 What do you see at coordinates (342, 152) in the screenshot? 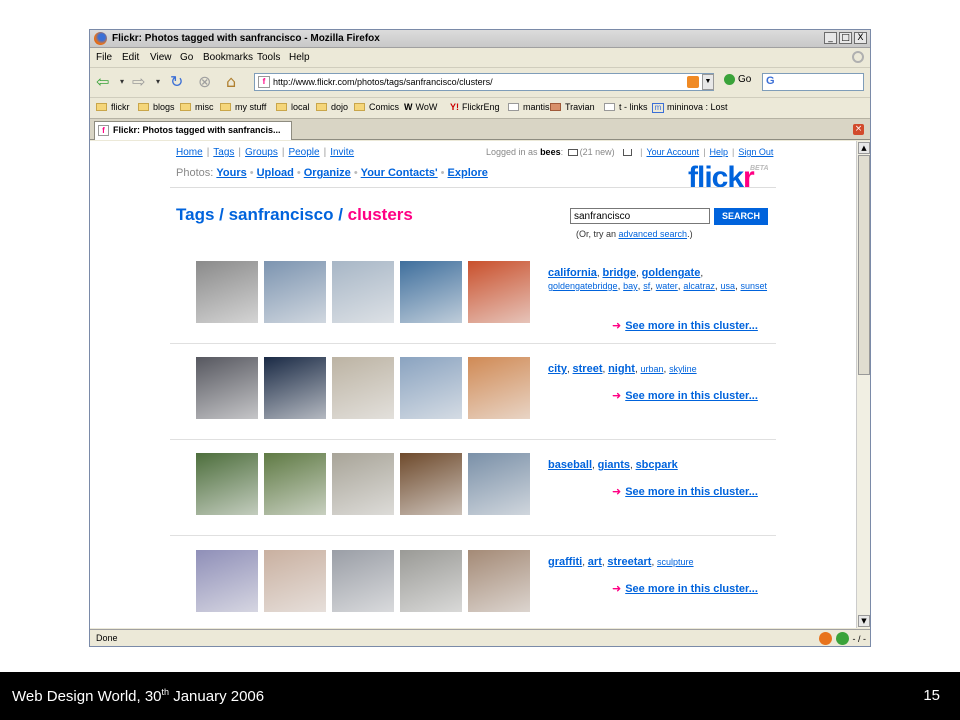
I see `nav-invite-link: Invite` at bounding box center [342, 152].